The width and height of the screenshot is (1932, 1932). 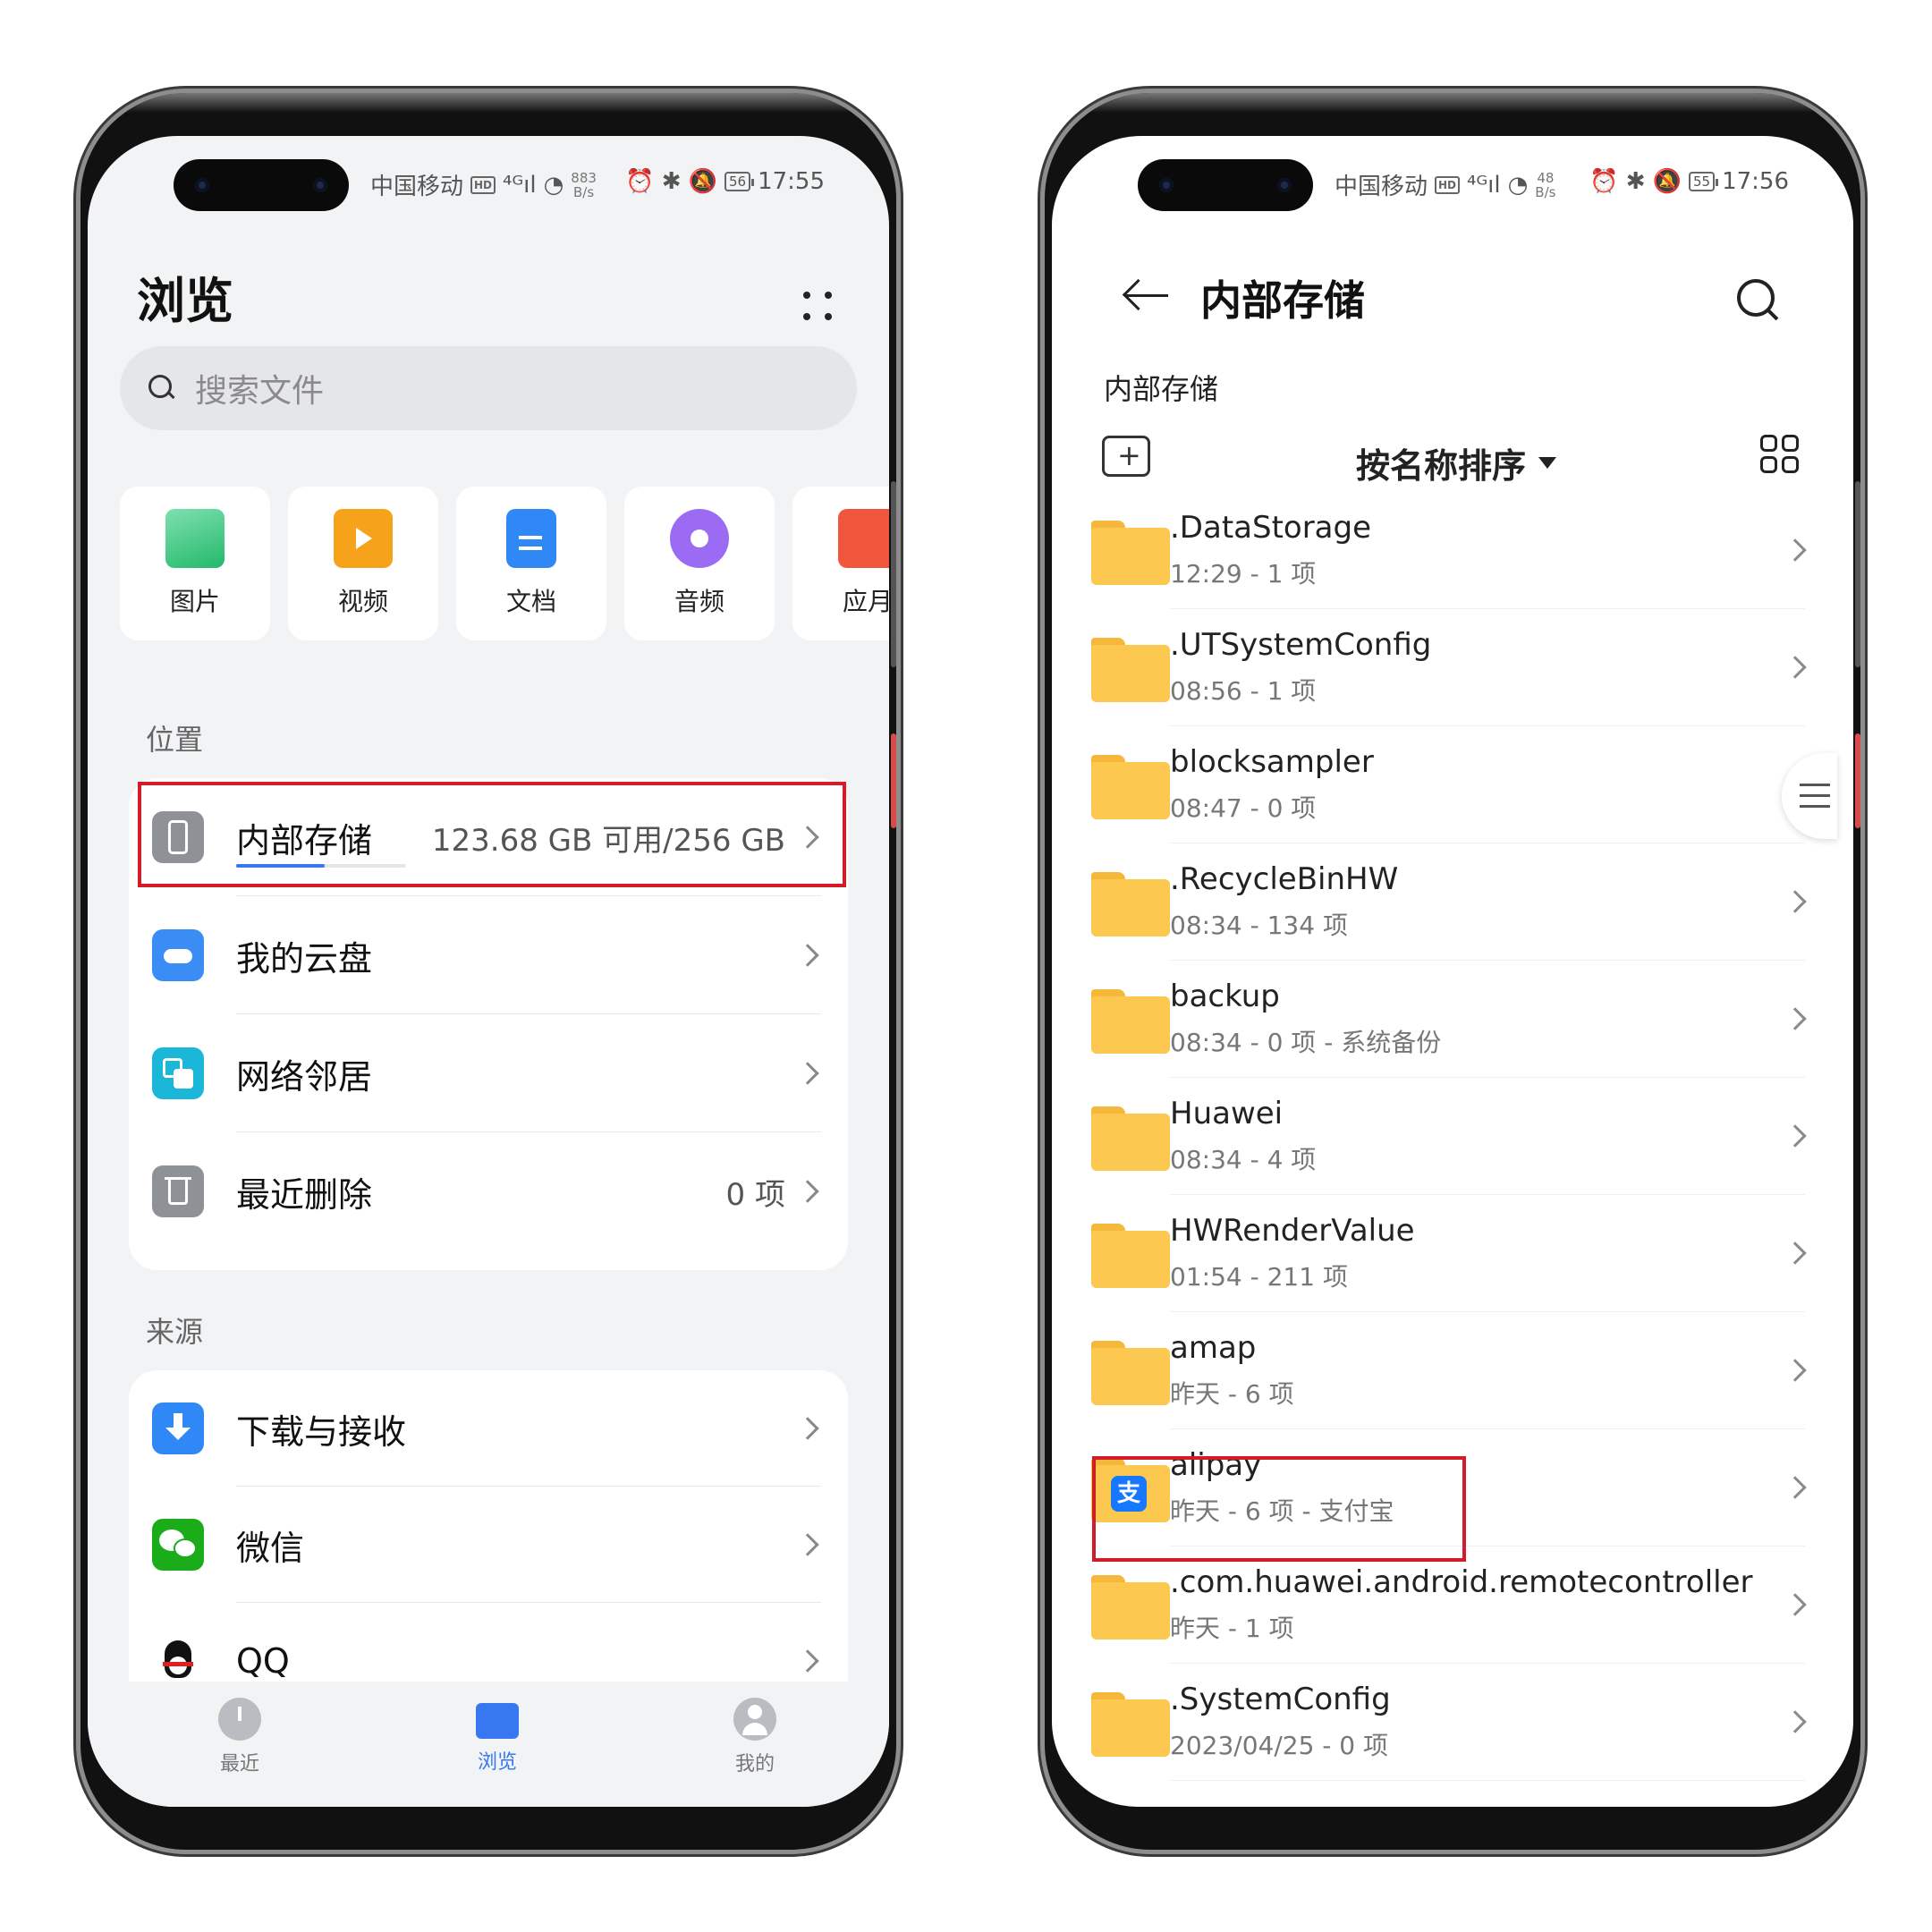 I want to click on file-name: amap, so click(x=1213, y=1348).